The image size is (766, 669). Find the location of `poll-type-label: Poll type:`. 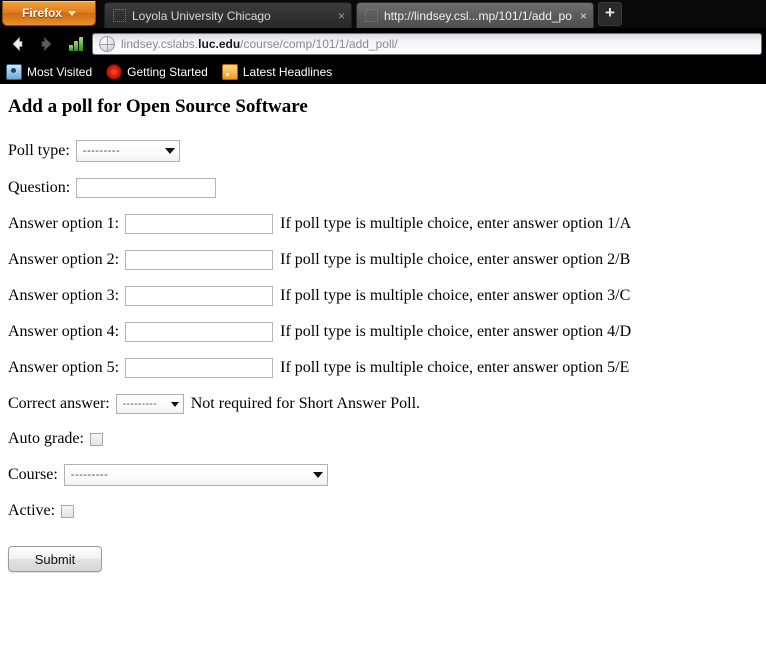

poll-type-label: Poll type: is located at coordinates (39, 150).